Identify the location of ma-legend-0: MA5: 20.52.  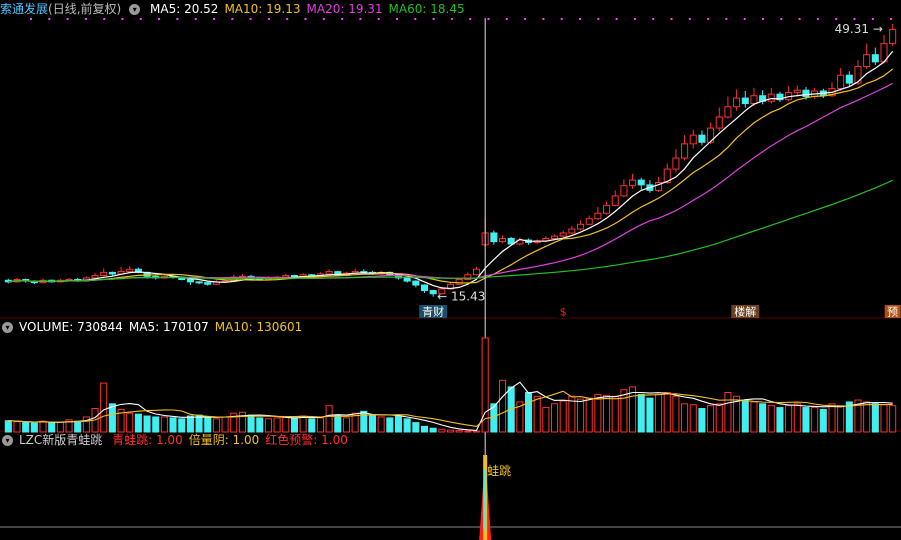
(184, 9).